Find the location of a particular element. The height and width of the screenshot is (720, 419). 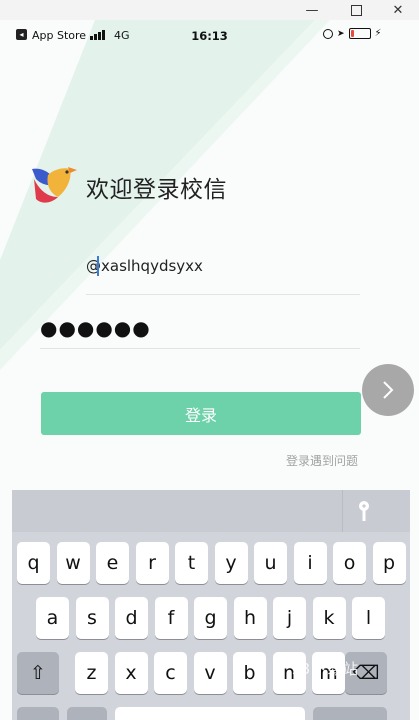

numbers-key is located at coordinates (38, 713).